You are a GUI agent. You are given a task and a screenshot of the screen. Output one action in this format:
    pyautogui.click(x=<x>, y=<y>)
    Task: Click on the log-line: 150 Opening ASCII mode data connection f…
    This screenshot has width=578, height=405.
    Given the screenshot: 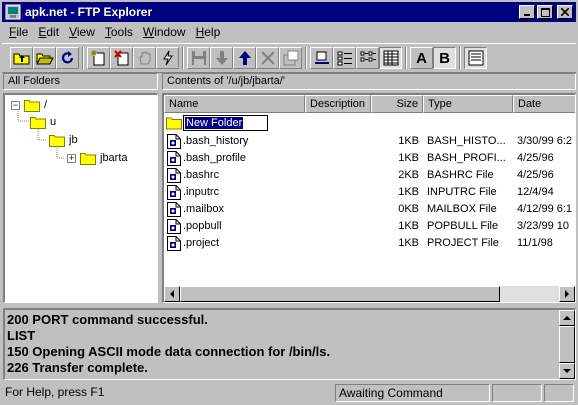 What is the action you would take?
    pyautogui.click(x=169, y=351)
    